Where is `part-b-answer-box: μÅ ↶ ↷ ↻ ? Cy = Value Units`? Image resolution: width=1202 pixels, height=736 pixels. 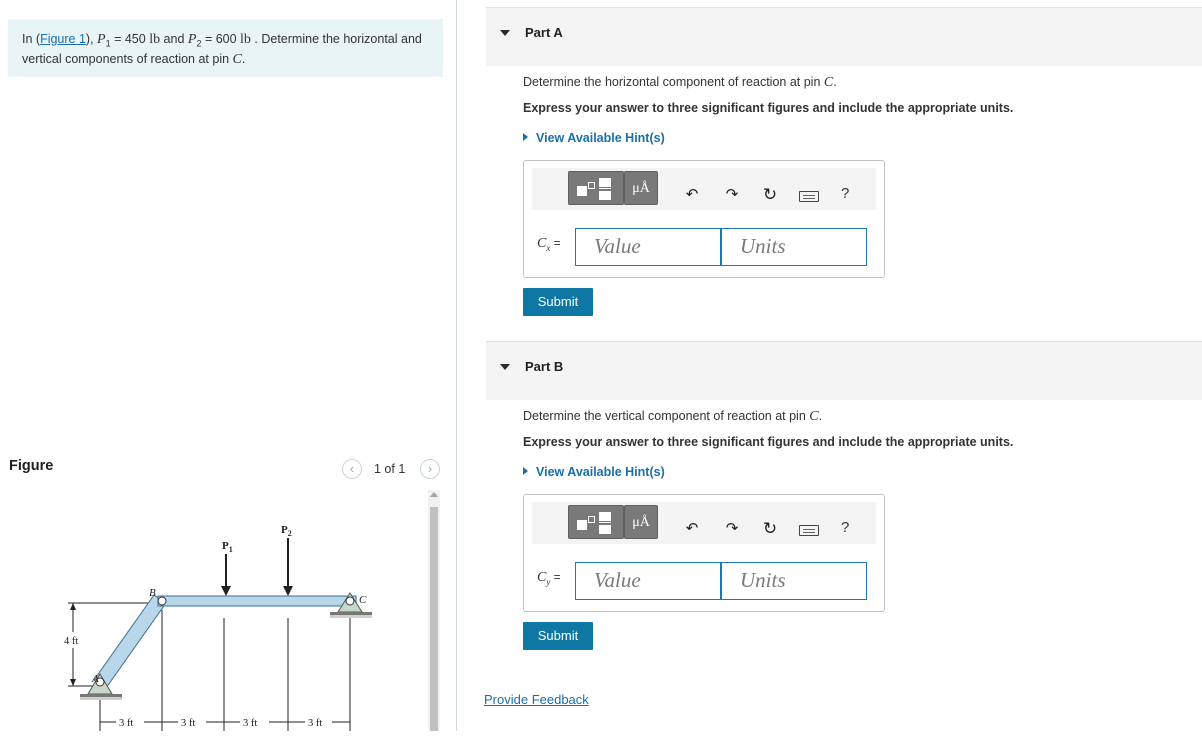 part-b-answer-box: μÅ ↶ ↷ ↻ ? Cy = Value Units is located at coordinates (704, 553).